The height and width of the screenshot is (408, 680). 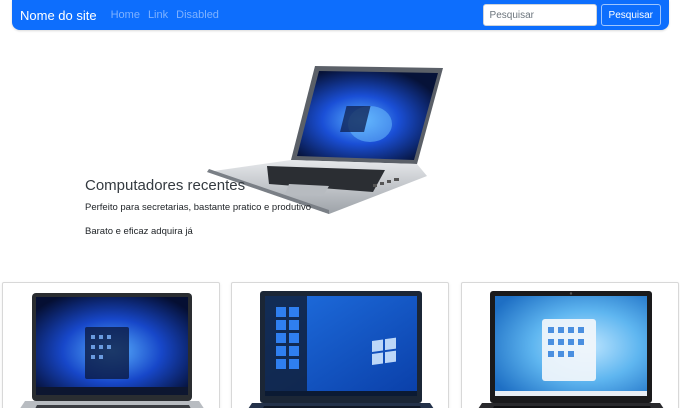 What do you see at coordinates (630, 15) in the screenshot?
I see `search-button: Pesquisar` at bounding box center [630, 15].